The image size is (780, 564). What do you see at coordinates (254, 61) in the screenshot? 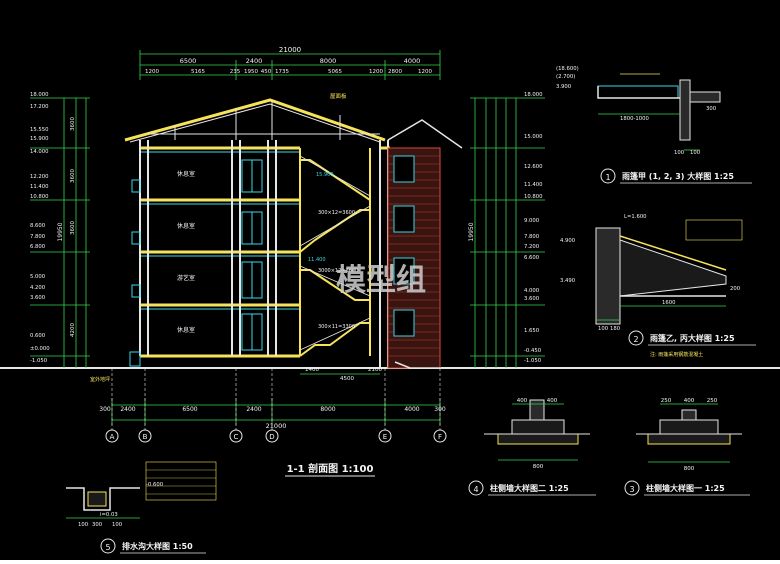
I see `top-dim-2: 2400` at bounding box center [254, 61].